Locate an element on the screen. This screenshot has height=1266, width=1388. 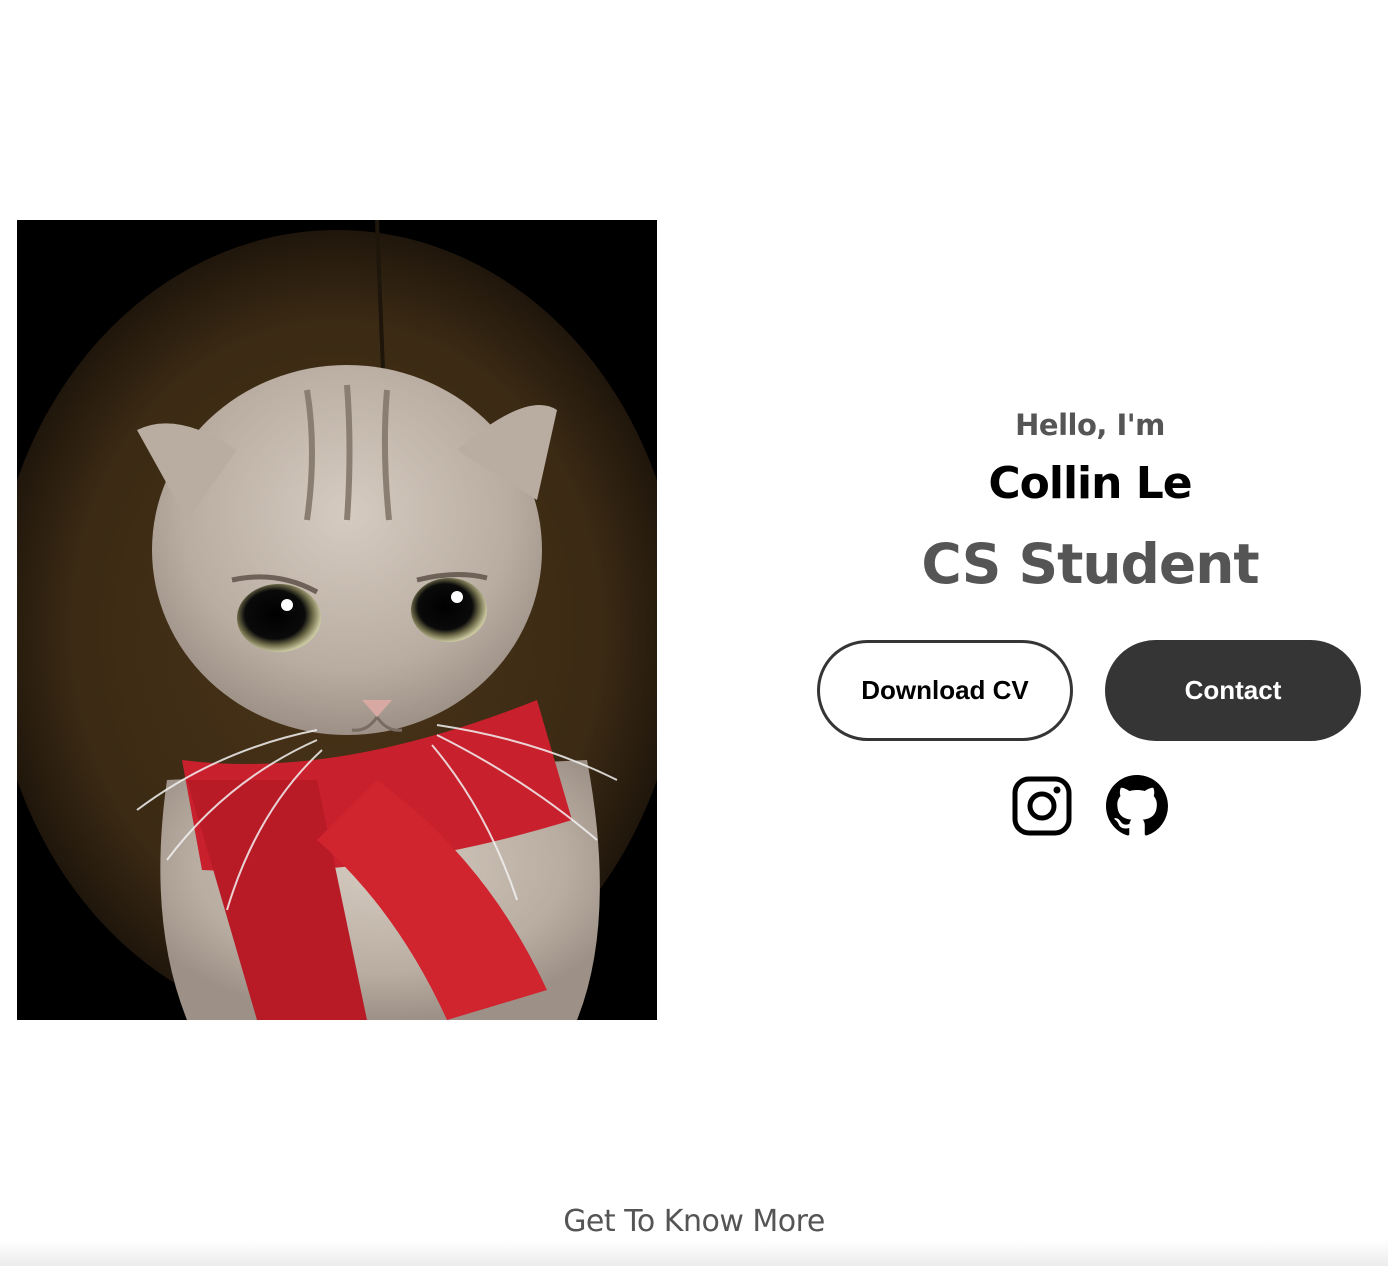
github-icon is located at coordinates (1137, 806).